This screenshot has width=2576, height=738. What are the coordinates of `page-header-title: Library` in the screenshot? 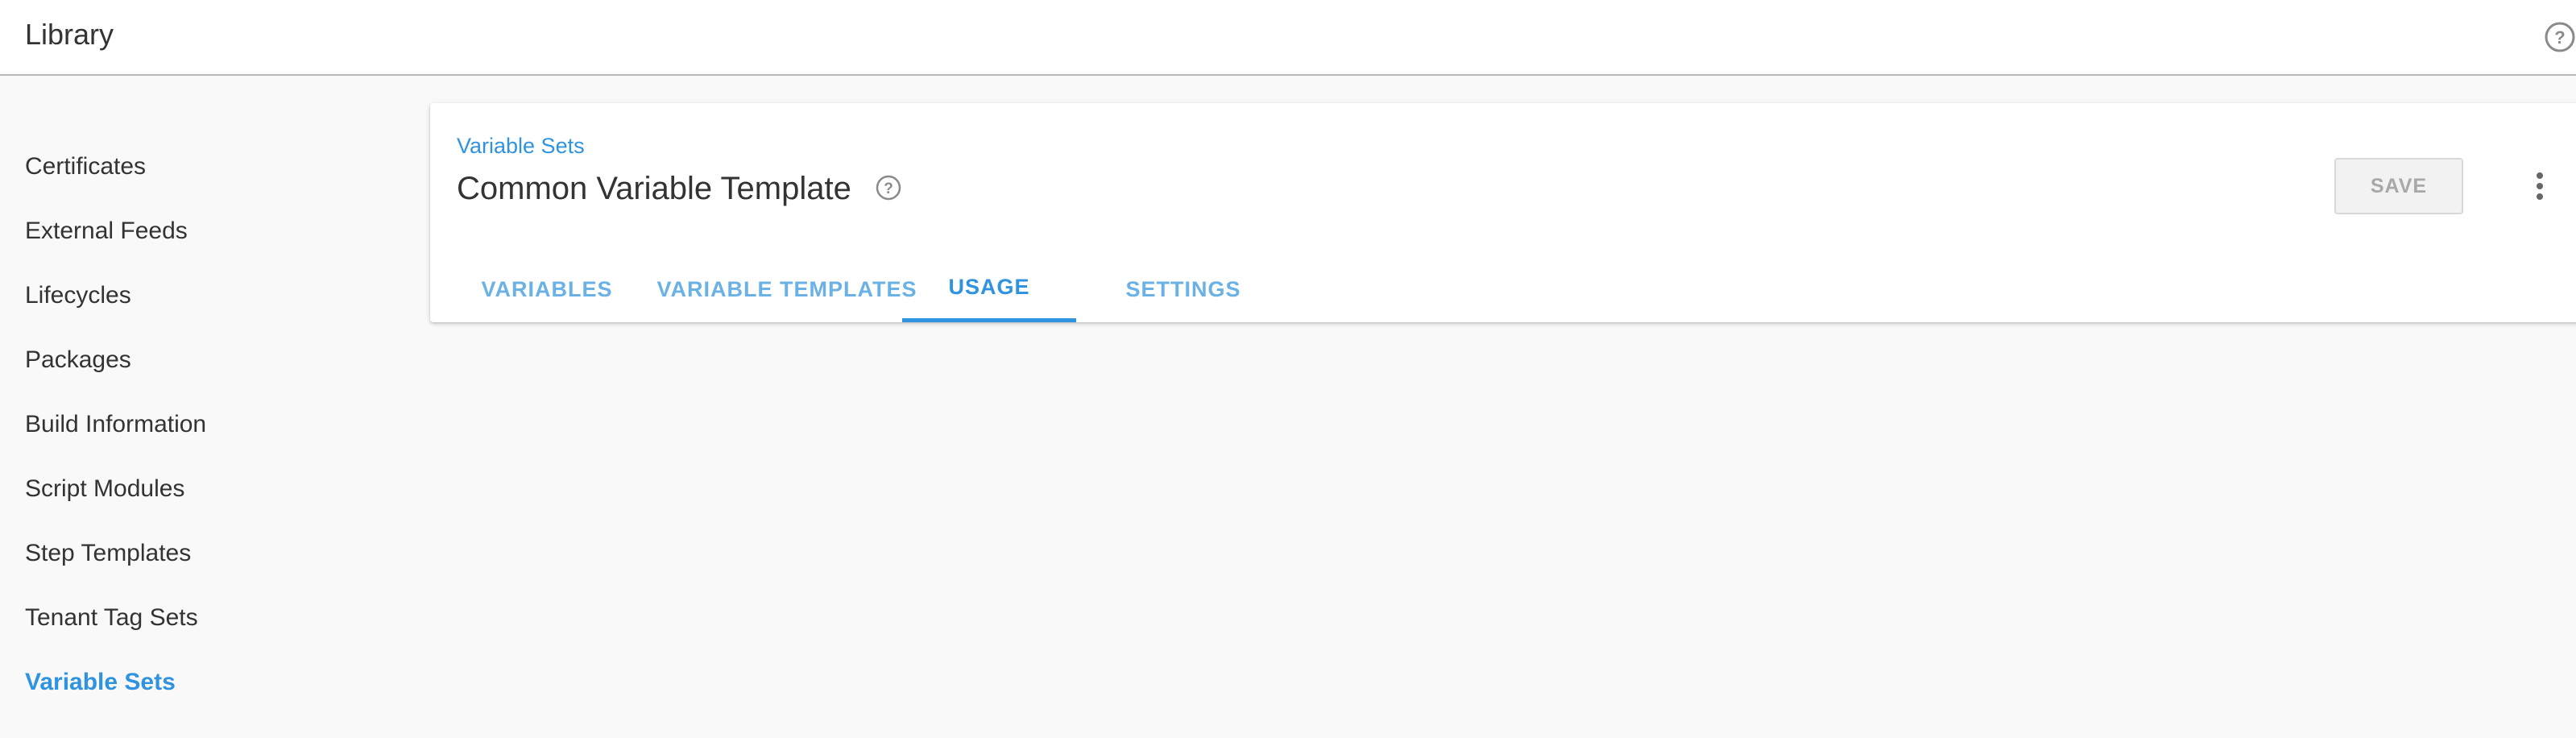 It's located at (69, 35).